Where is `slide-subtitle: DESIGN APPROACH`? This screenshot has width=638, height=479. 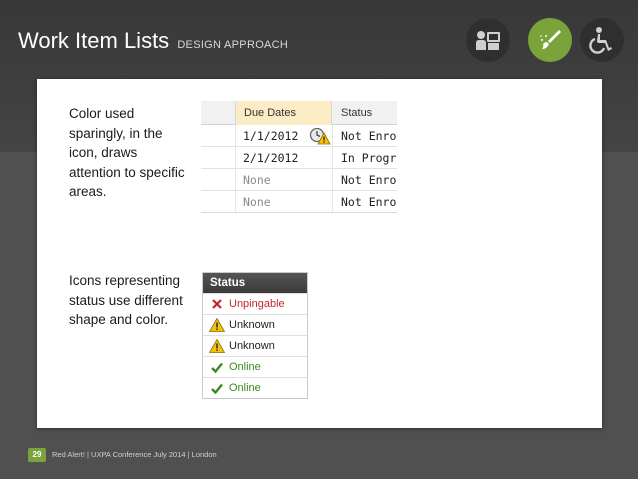
slide-subtitle: DESIGN APPROACH is located at coordinates (233, 45).